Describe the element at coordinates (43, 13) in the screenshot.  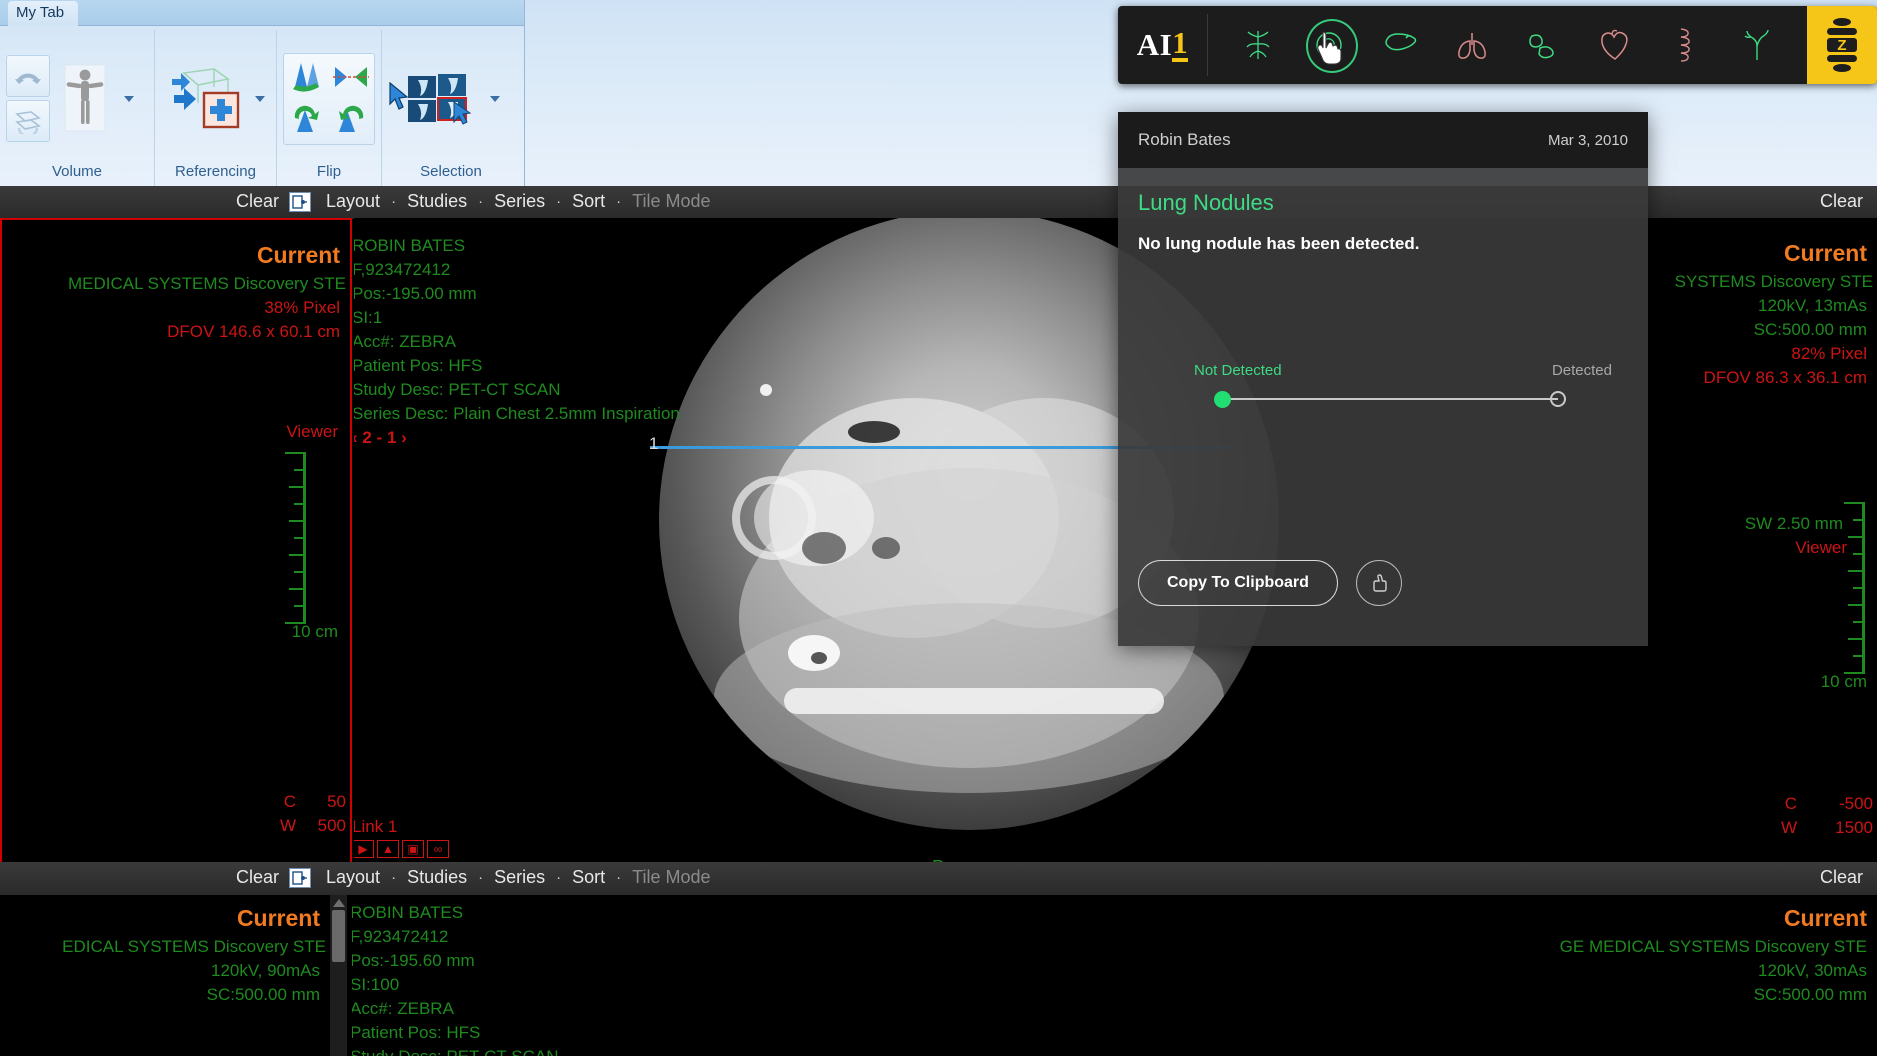
I see `tab-my-tab: My Tab` at that location.